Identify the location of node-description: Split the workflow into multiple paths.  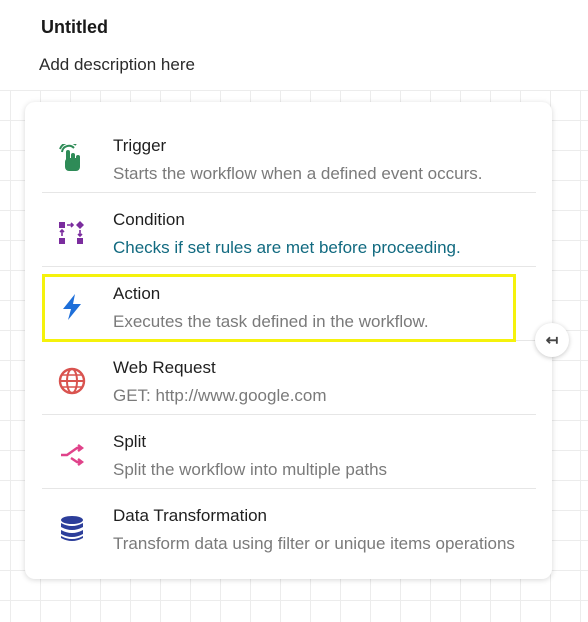
(250, 469).